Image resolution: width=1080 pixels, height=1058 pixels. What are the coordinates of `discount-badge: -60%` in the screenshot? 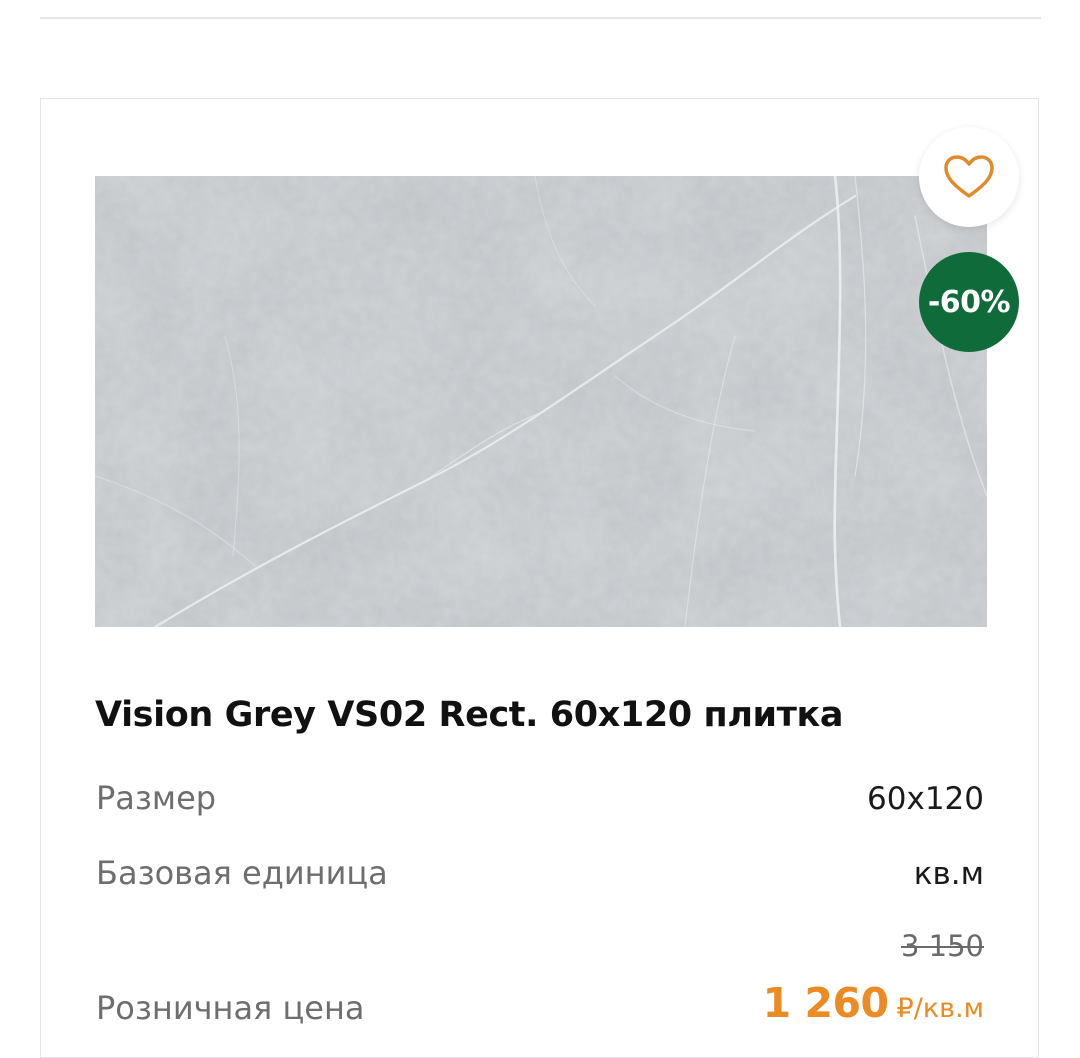 It's located at (969, 302).